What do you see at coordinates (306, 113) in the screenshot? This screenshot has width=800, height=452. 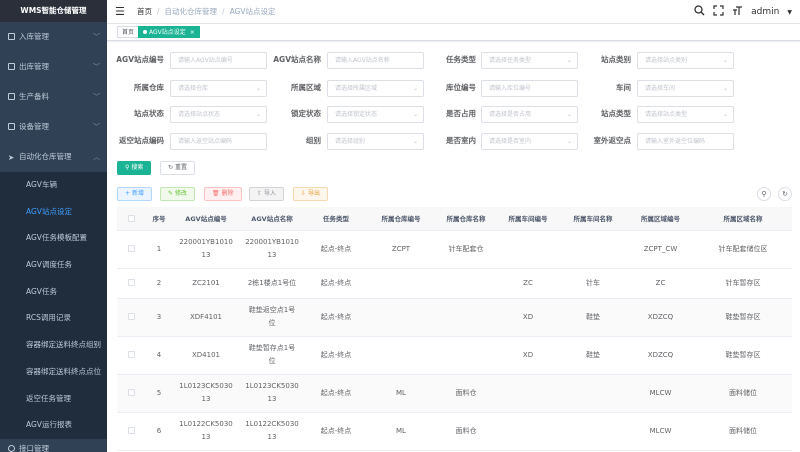 I see `label-lock-status: 锁定状态` at bounding box center [306, 113].